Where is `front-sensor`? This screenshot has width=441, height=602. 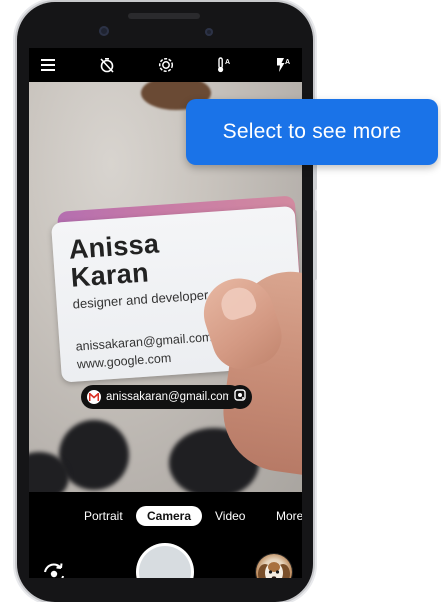
front-sensor is located at coordinates (209, 32).